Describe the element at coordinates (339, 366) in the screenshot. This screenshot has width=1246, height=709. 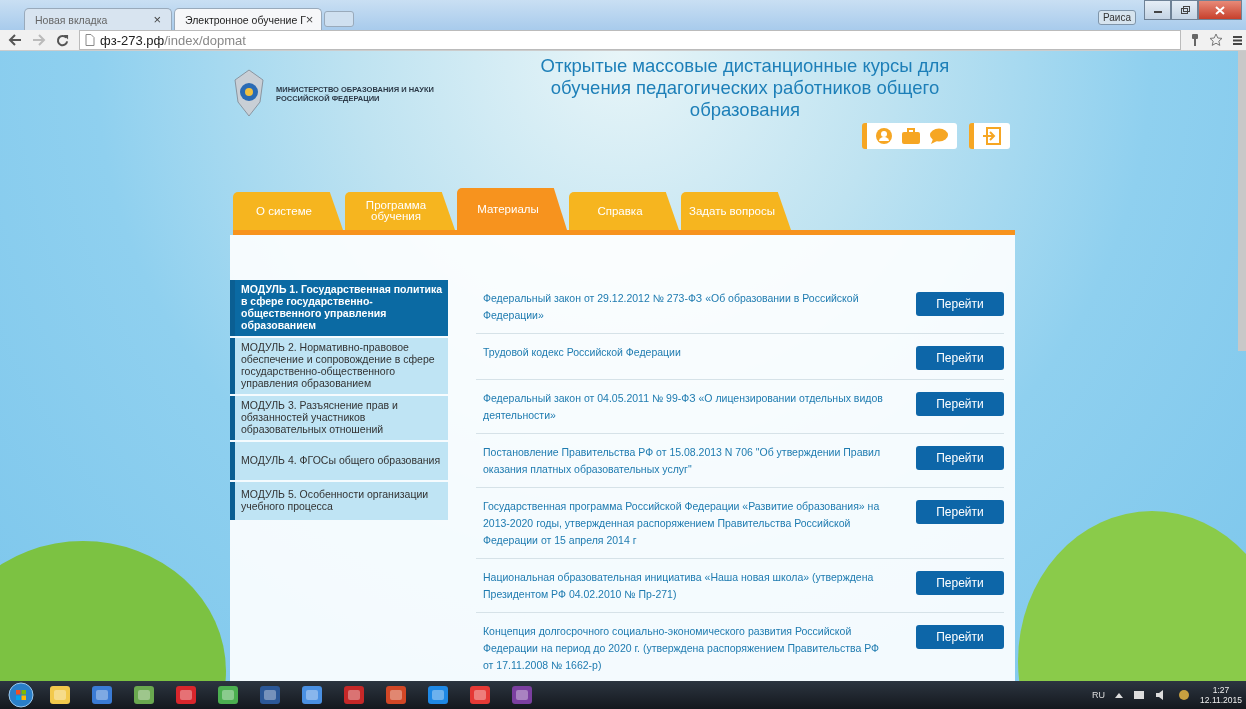
I see `module-item: МОДУЛЬ 2. Нормативно-правовое обеспечение и сопровождение в сфере государственно-общественного управления образованием` at that location.